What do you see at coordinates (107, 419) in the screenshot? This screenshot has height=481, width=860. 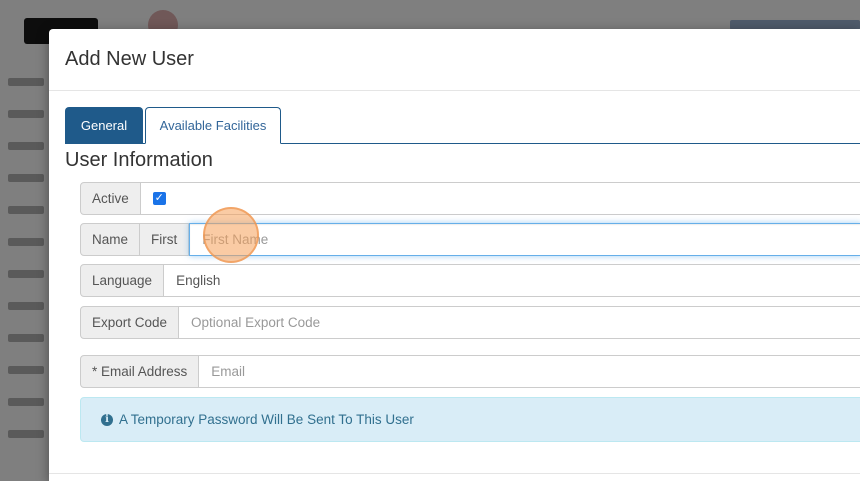 I see `info-icon: i` at bounding box center [107, 419].